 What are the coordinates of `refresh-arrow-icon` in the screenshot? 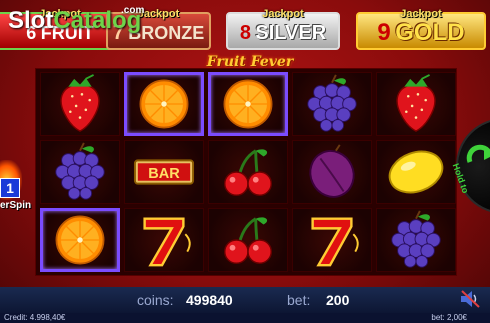 It's located at (478, 153).